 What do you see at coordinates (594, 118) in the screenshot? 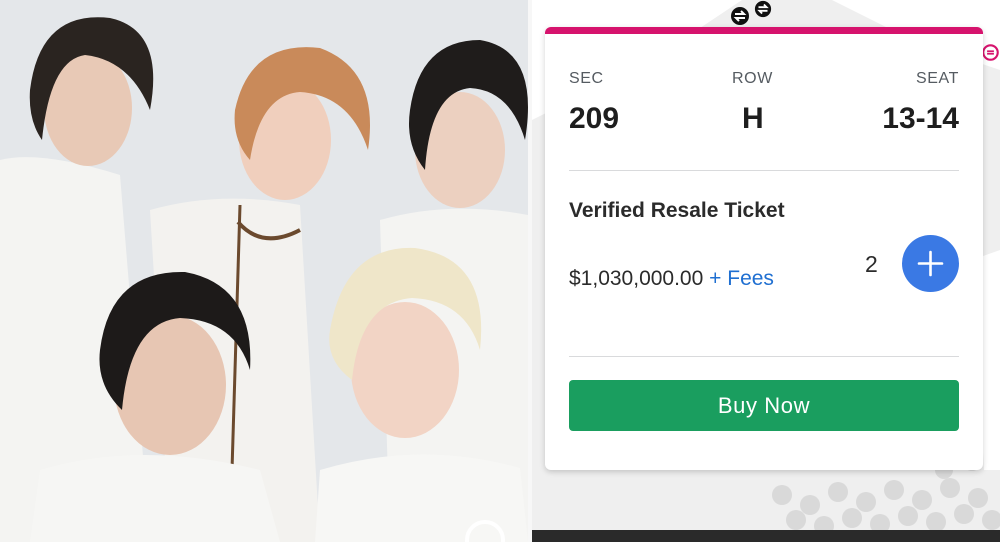
I see `section-value: 209` at bounding box center [594, 118].